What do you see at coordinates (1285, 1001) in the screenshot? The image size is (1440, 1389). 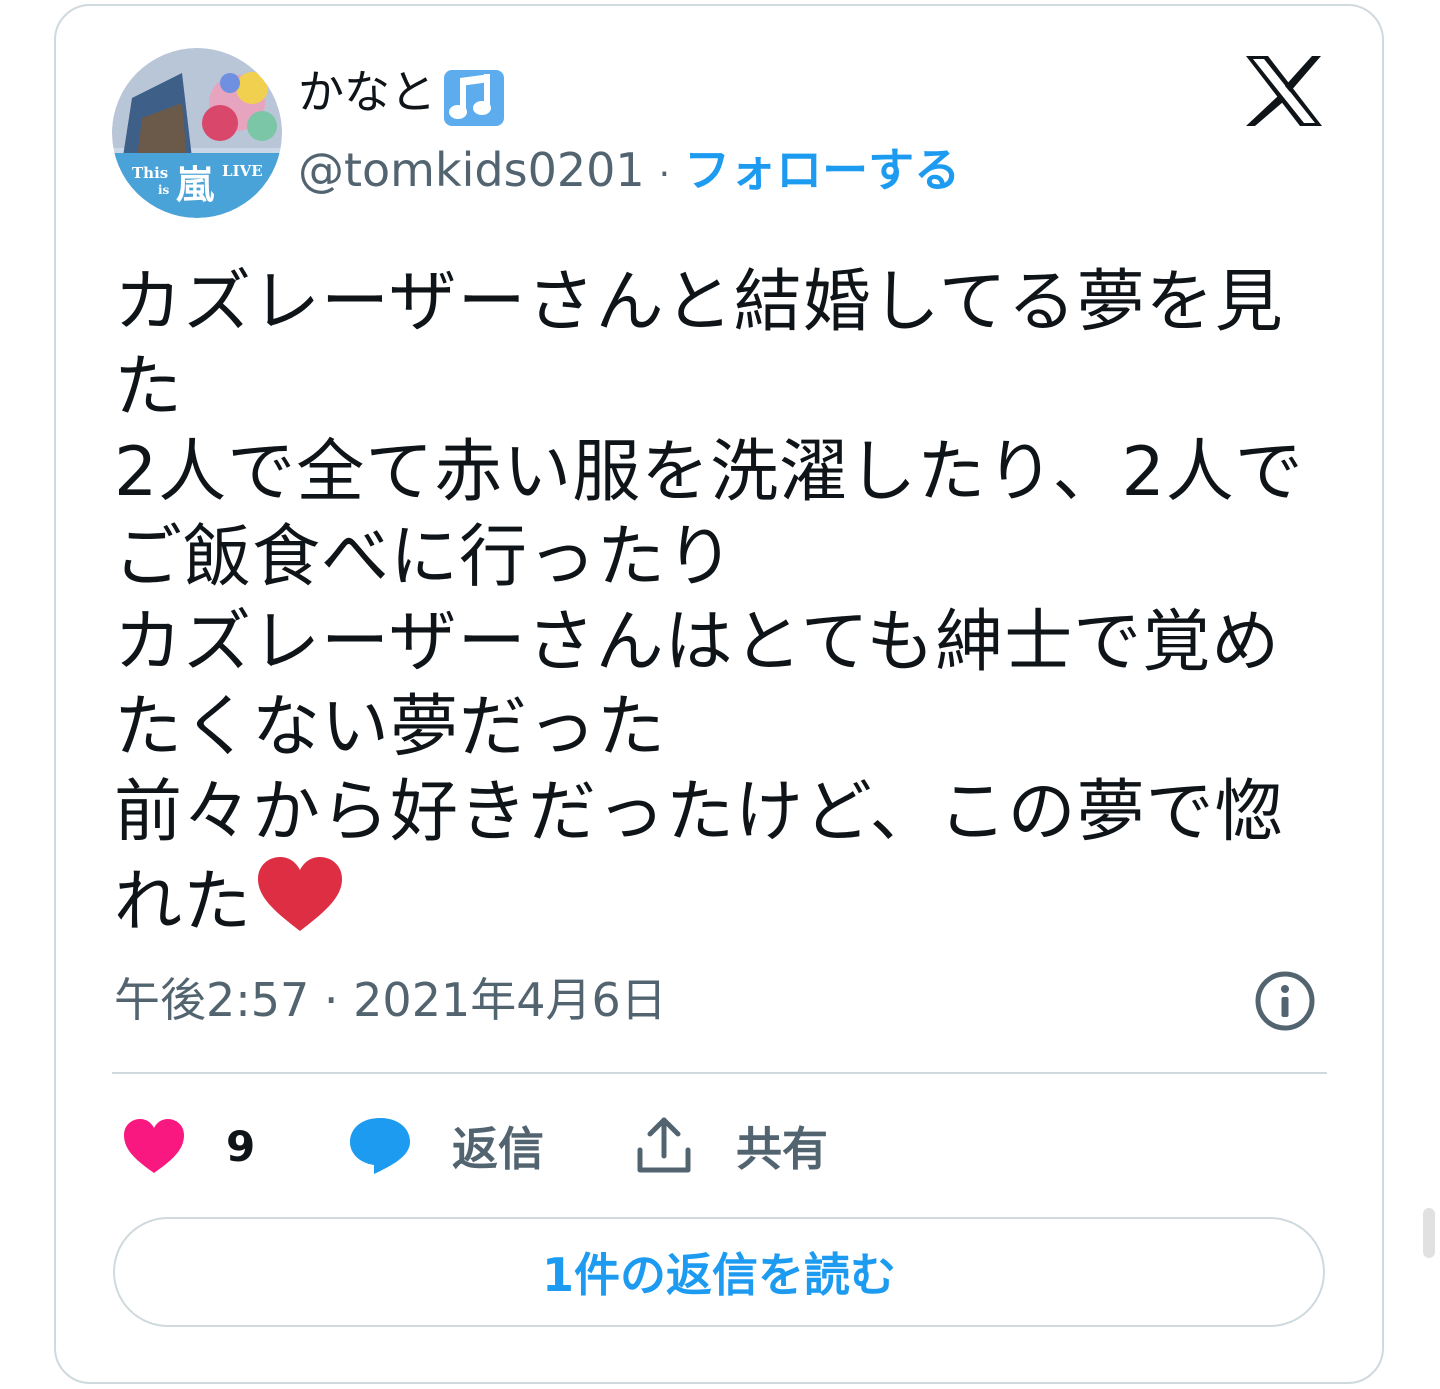 I see `info-icon` at bounding box center [1285, 1001].